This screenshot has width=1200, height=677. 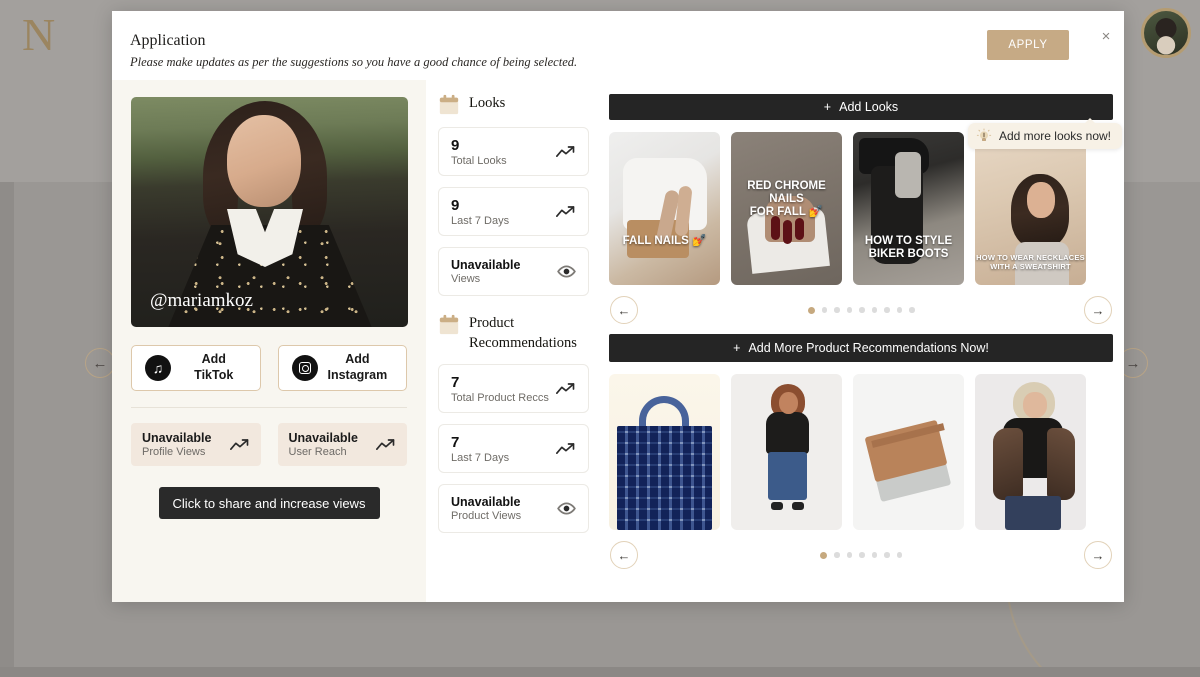 What do you see at coordinates (869, 107) in the screenshot?
I see `add-looks-label: Add Looks` at bounding box center [869, 107].